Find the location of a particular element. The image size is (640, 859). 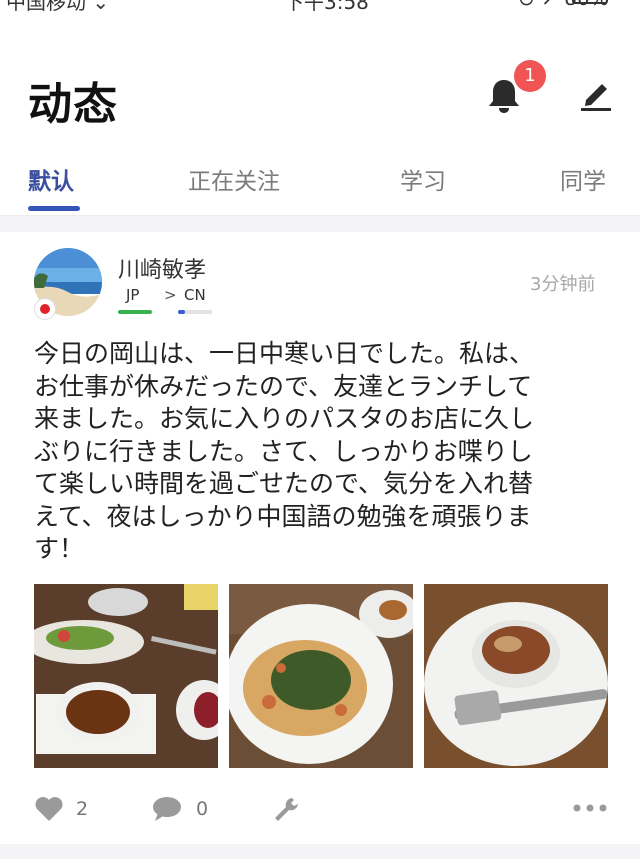

notification-badge: 1 is located at coordinates (530, 76).